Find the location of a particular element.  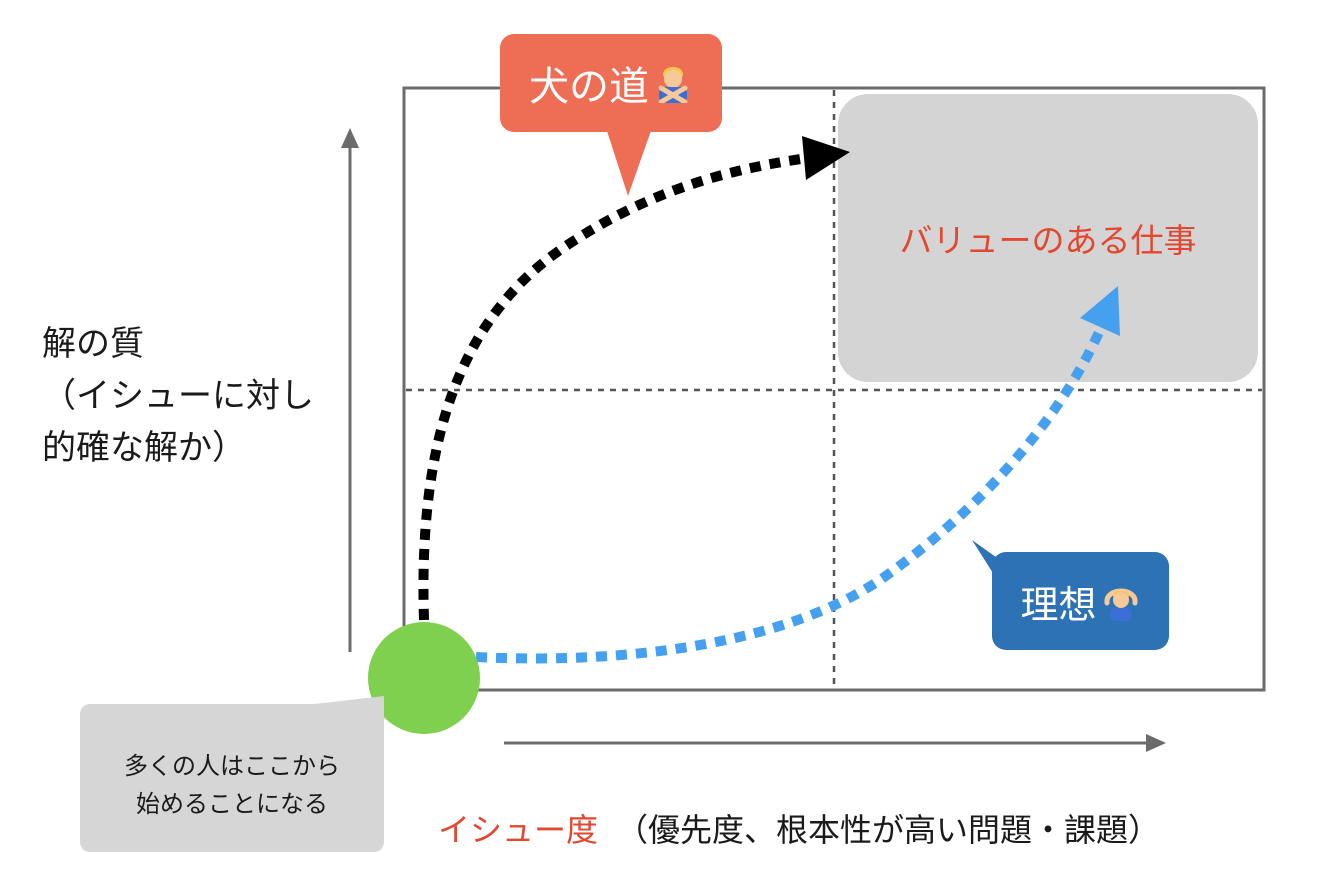

x-axis-arrowhead is located at coordinates (1156, 743).